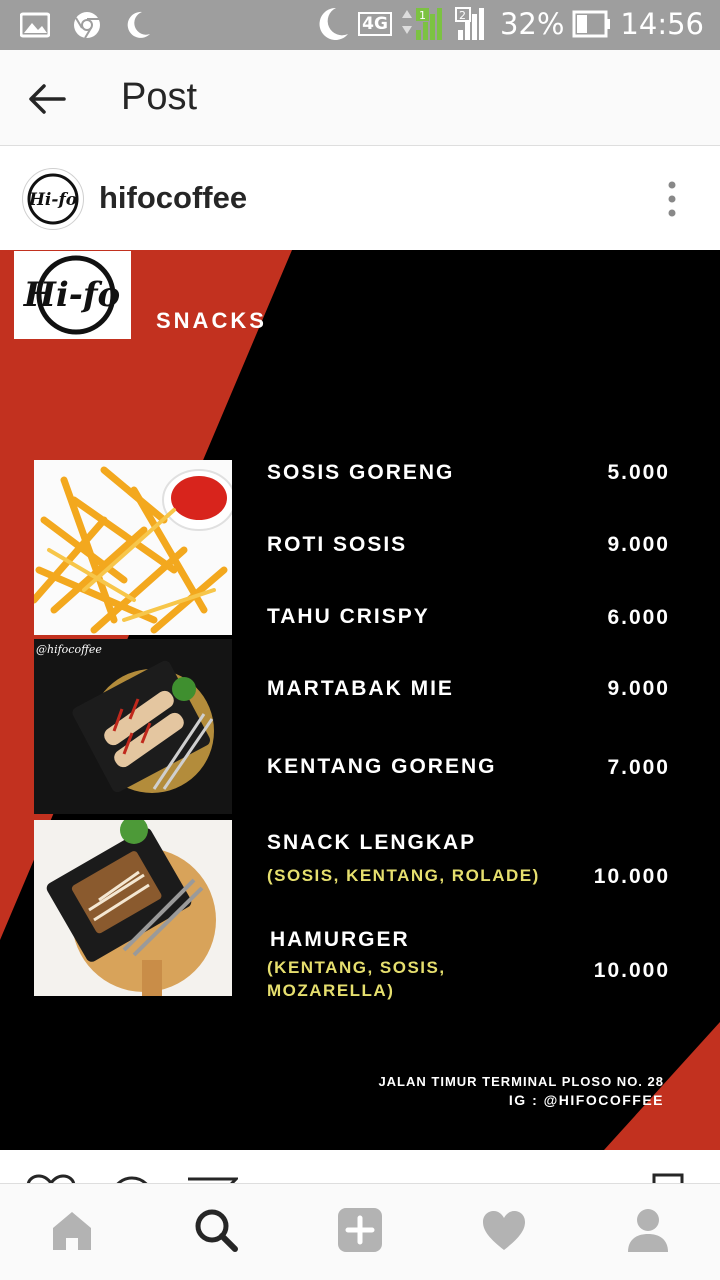  I want to click on clock: 14:56, so click(662, 24).